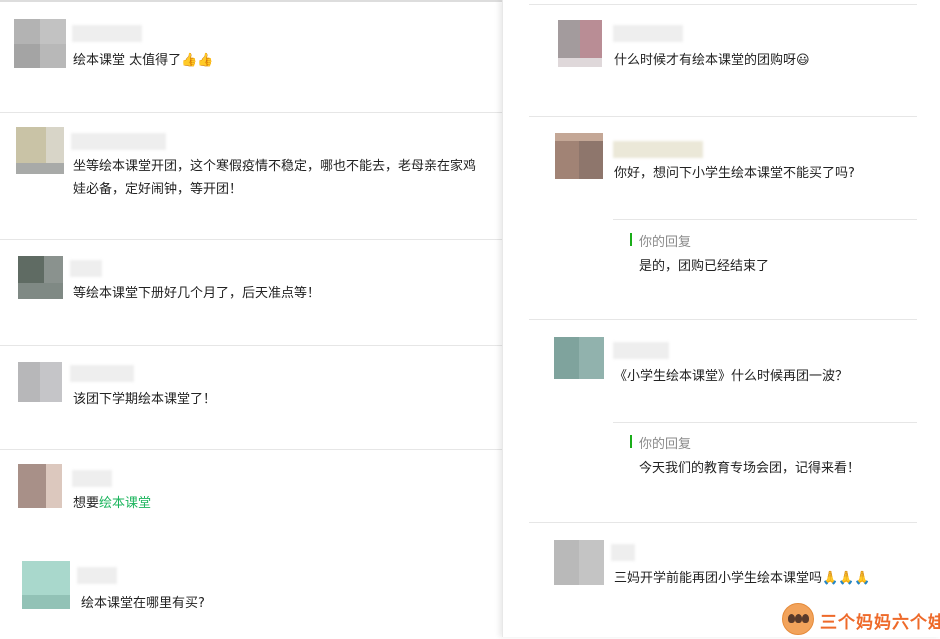 This screenshot has height=639, width=940. What do you see at coordinates (197, 60) in the screenshot?
I see `thumbs-up-emoji: 👍👍` at bounding box center [197, 60].